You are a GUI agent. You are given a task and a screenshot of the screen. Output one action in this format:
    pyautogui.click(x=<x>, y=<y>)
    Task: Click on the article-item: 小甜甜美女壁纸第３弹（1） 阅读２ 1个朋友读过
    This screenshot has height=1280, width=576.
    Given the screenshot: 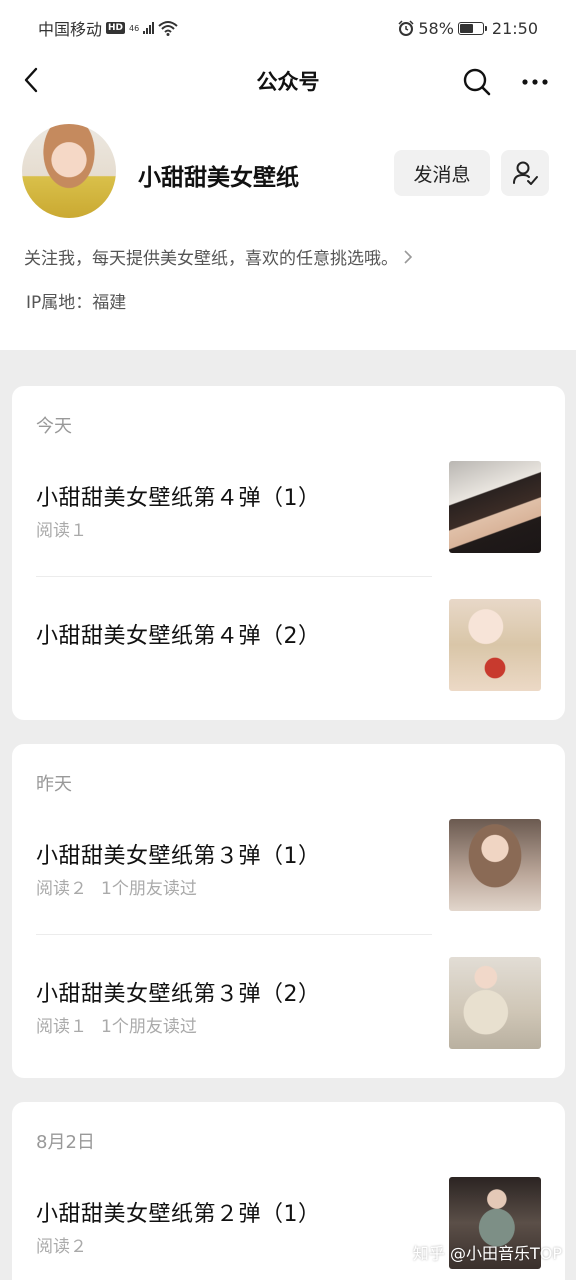 What is the action you would take?
    pyautogui.click(x=288, y=873)
    